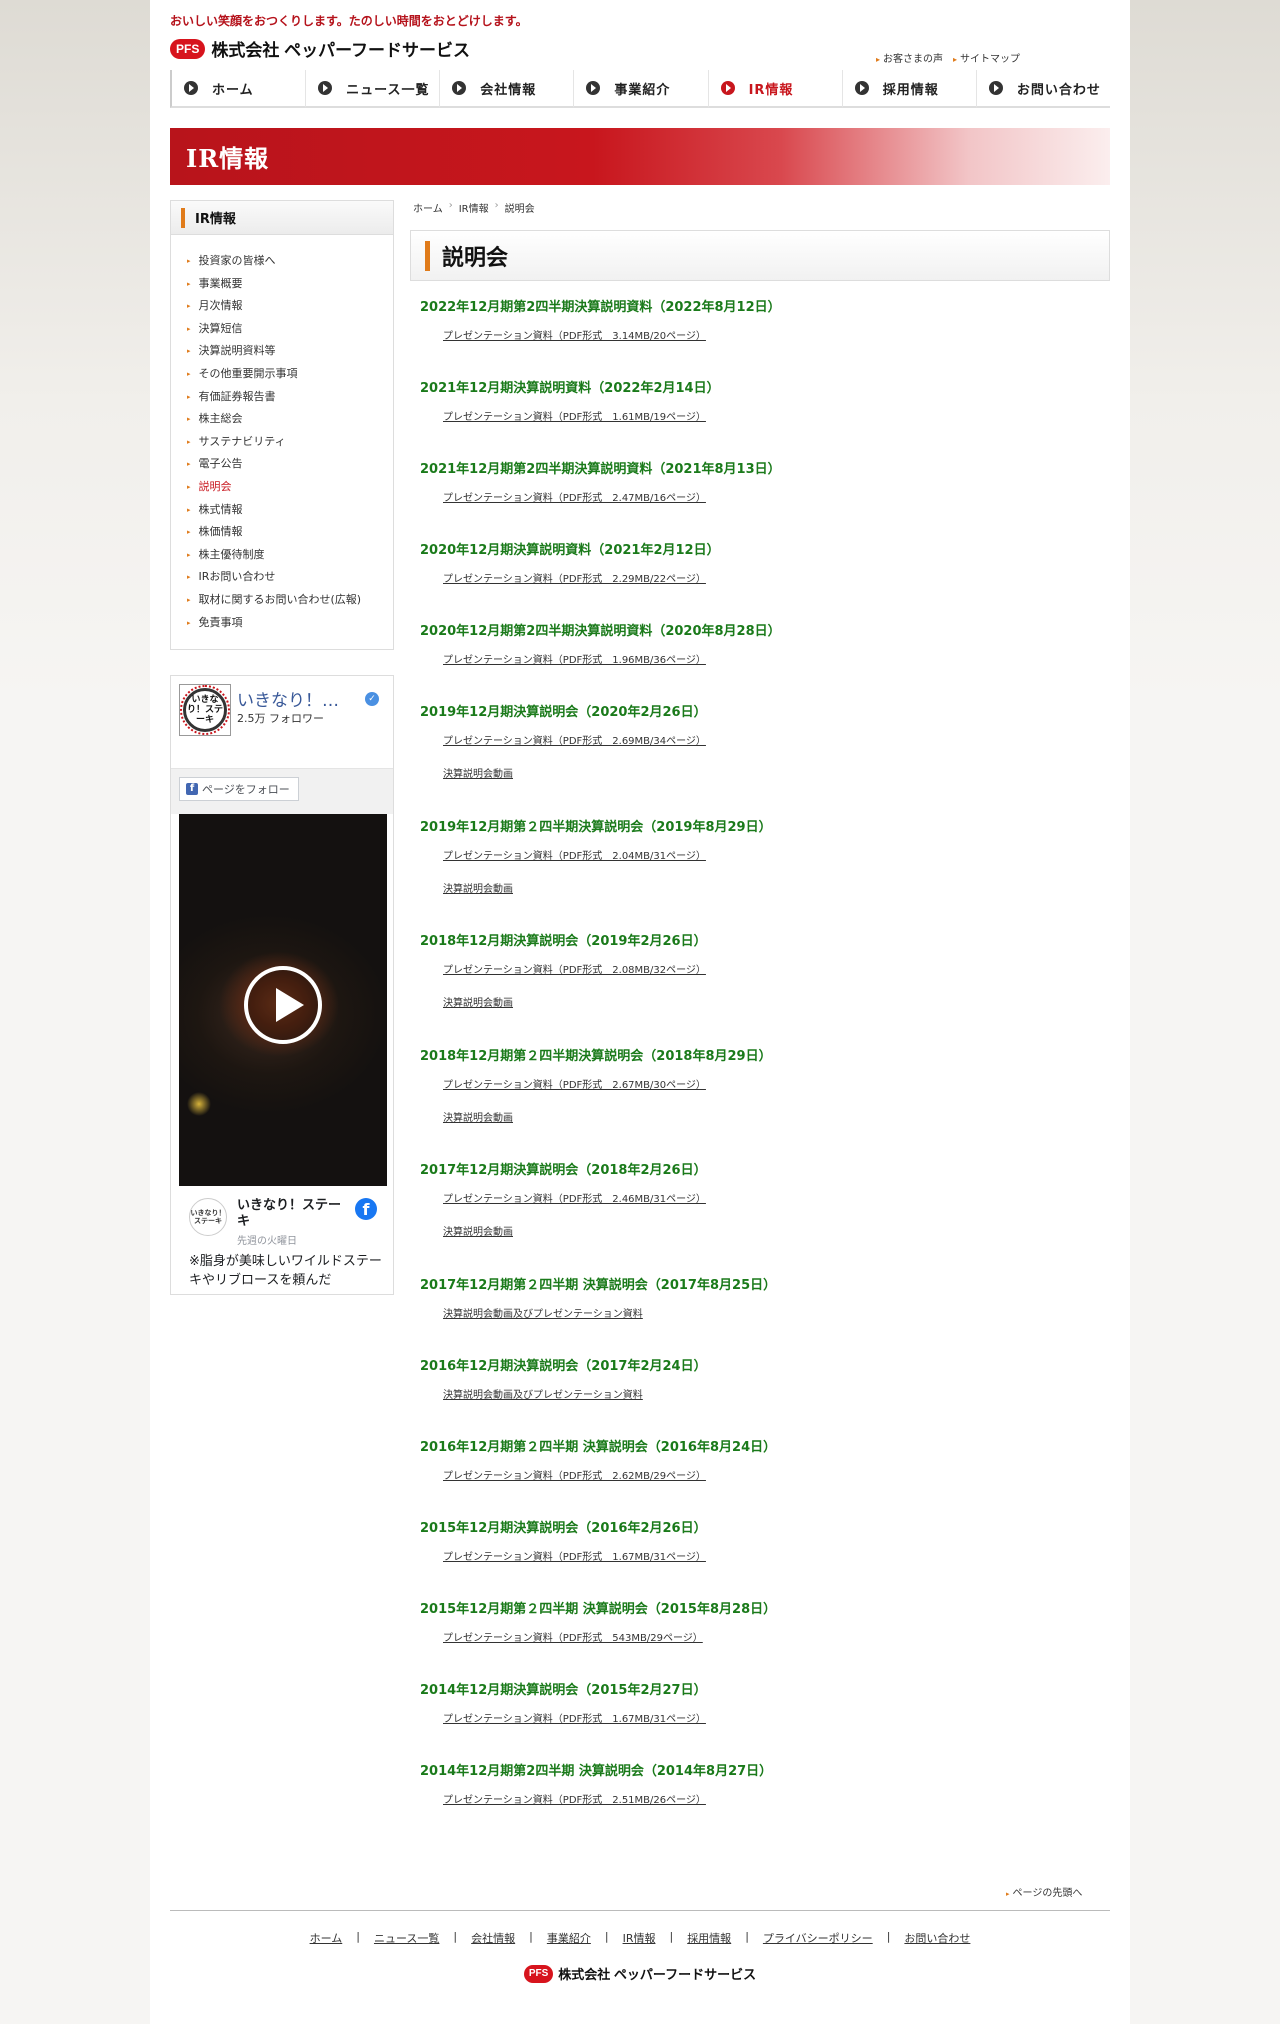 This screenshot has height=2024, width=1280. I want to click on session-title: 2015年12月期決算説明会（2016年2月26日）, so click(563, 1528).